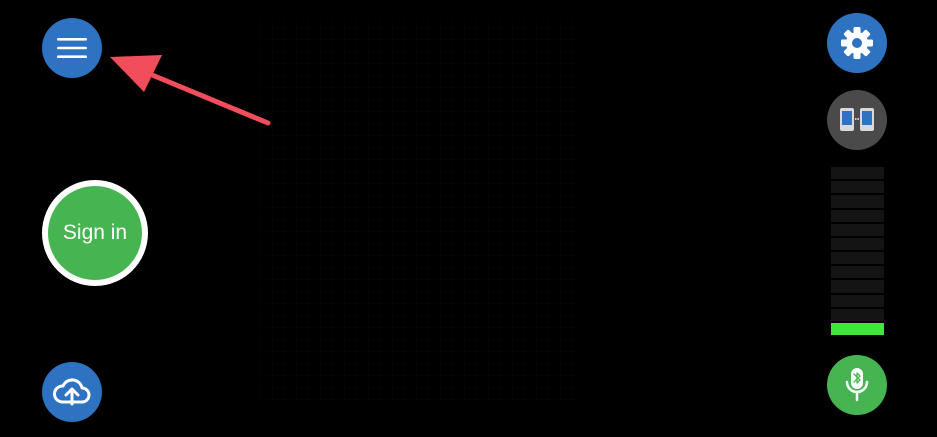 Image resolution: width=937 pixels, height=437 pixels. I want to click on audio-level-meter, so click(857, 251).